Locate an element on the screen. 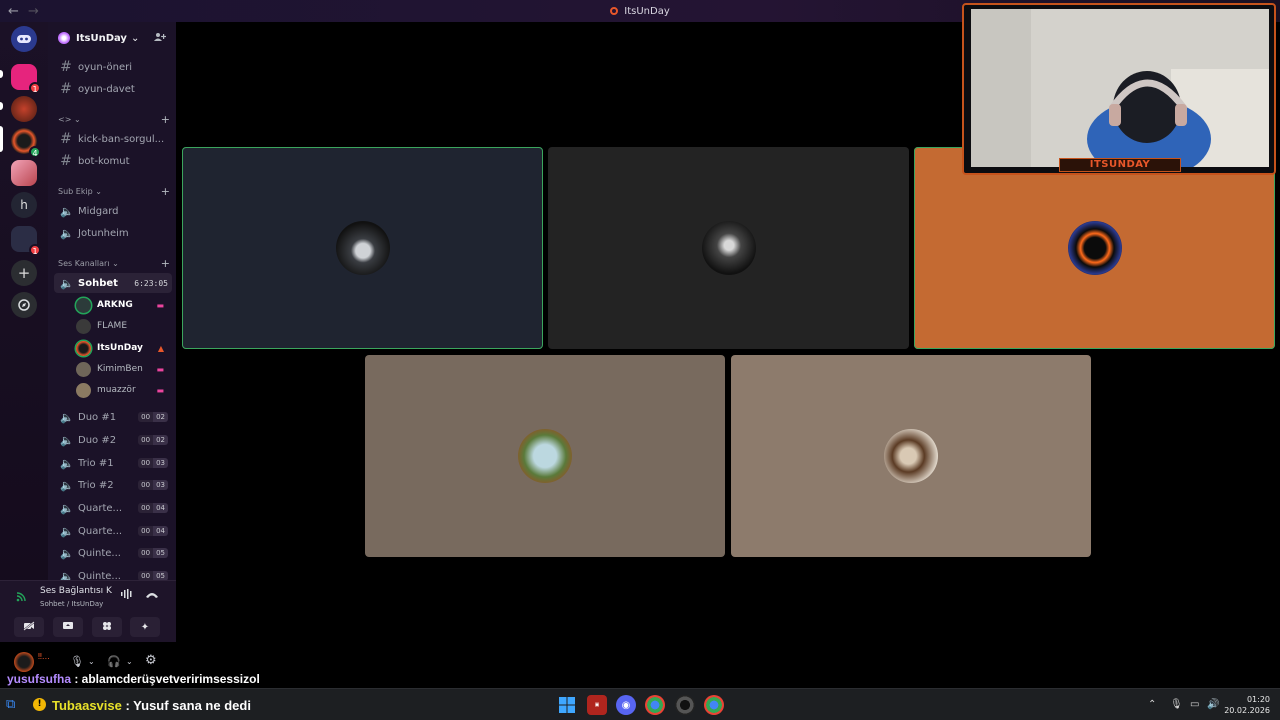 The image size is (1280, 720). activities-button is located at coordinates (107, 627).